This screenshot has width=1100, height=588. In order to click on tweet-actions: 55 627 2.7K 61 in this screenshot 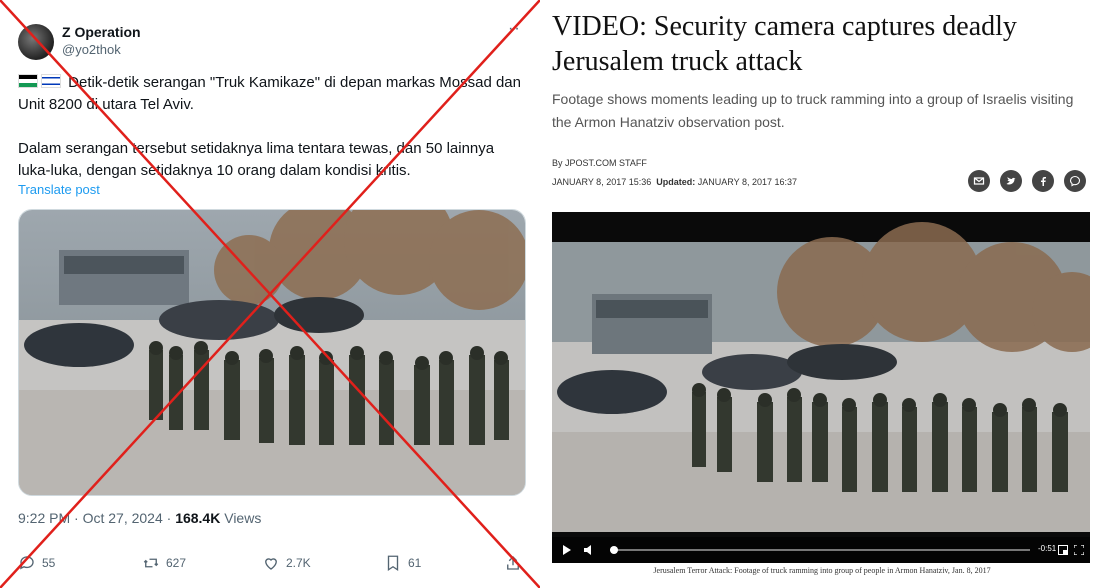, I will do `click(273, 565)`.